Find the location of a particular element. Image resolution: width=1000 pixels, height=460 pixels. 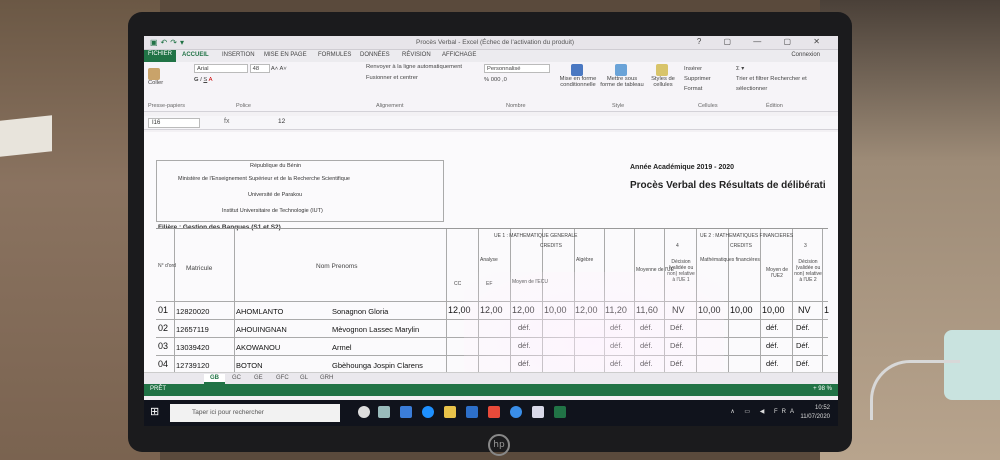

window-controls: ? ▢ — ▢ ✕ is located at coordinates (763, 41).